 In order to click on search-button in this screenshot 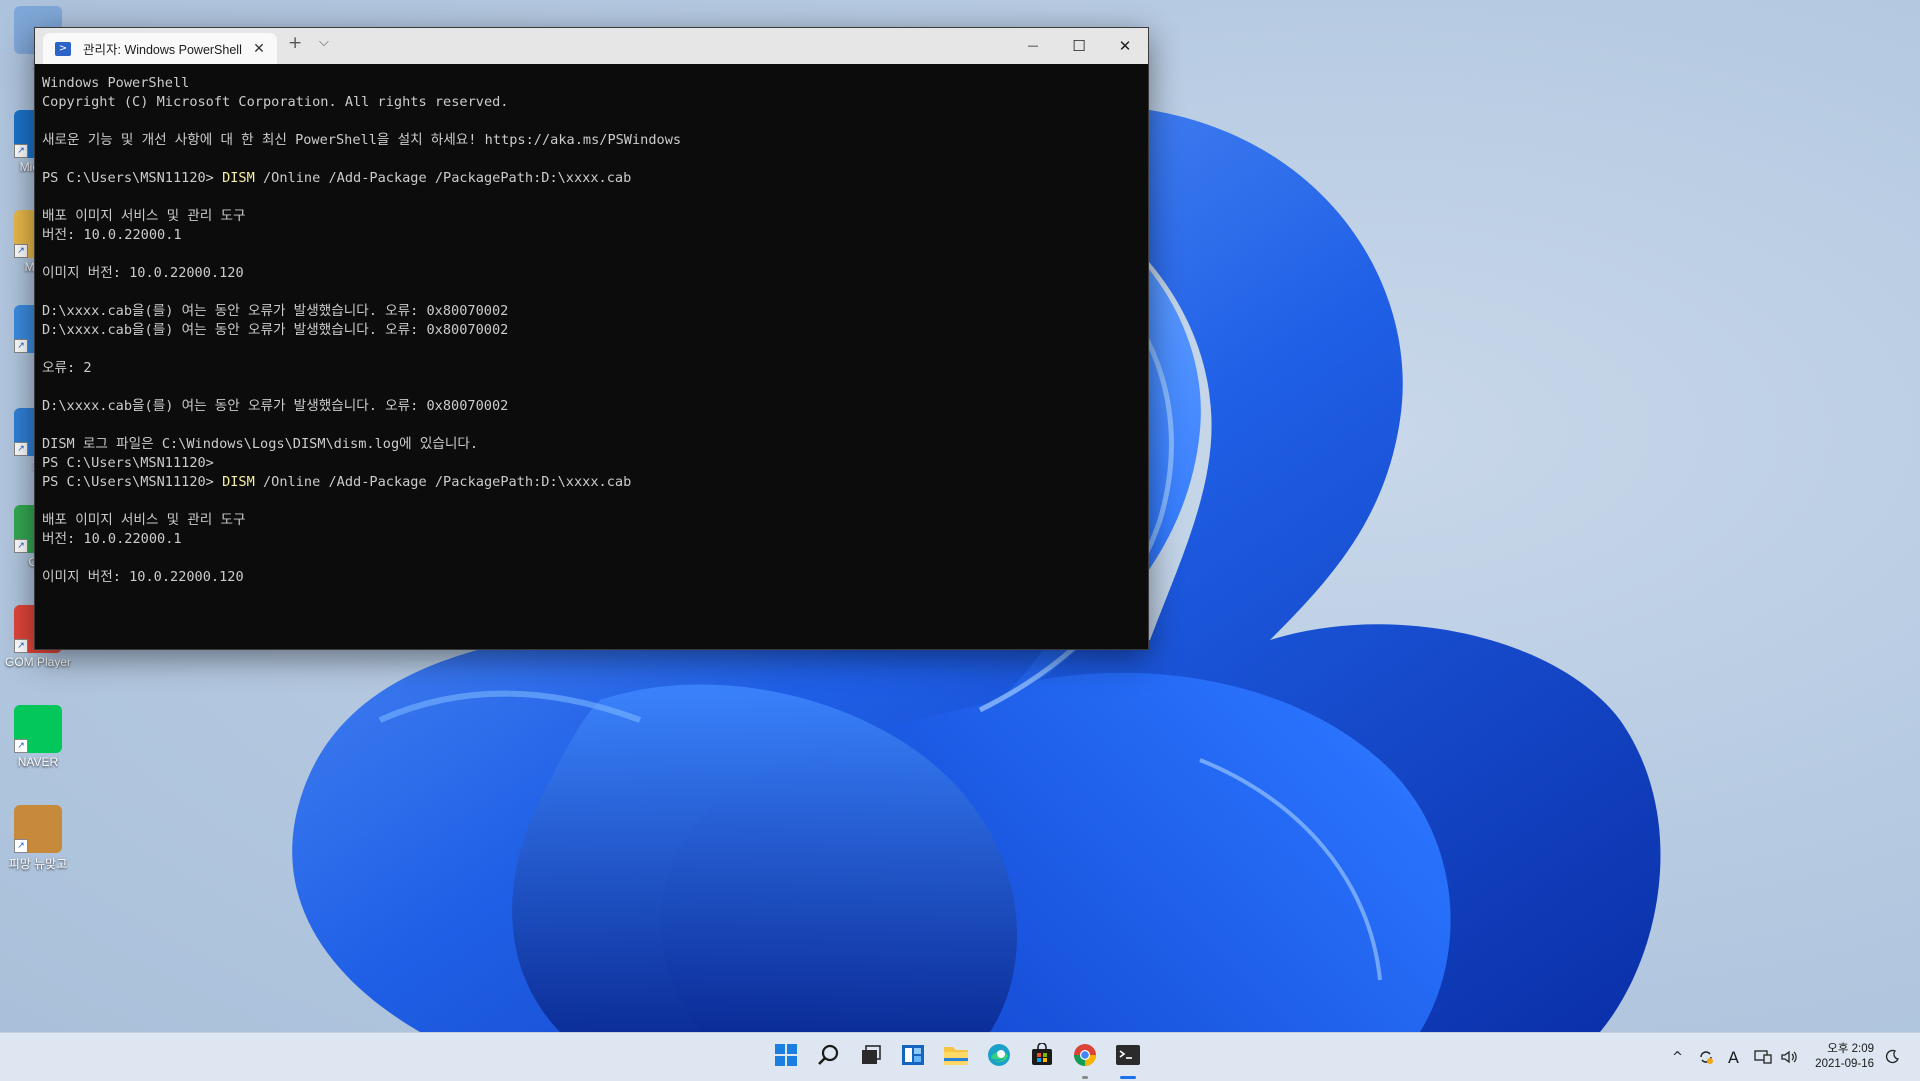, I will do `click(829, 1057)`.